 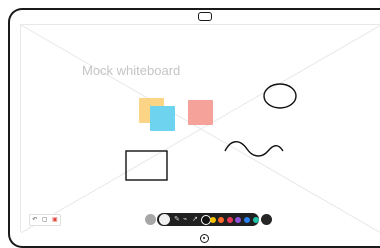 What do you see at coordinates (164, 219) in the screenshot?
I see `pen-icon` at bounding box center [164, 219].